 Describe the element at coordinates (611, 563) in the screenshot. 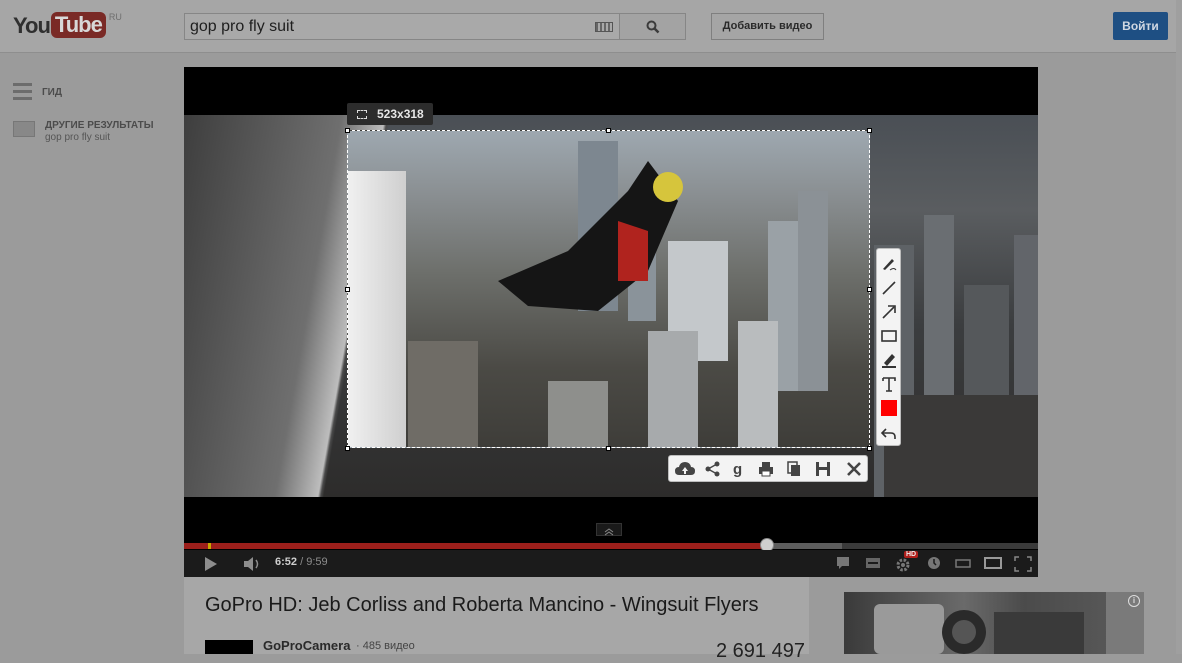

I see `player-controls: 6:52 / 9:59 HD` at that location.